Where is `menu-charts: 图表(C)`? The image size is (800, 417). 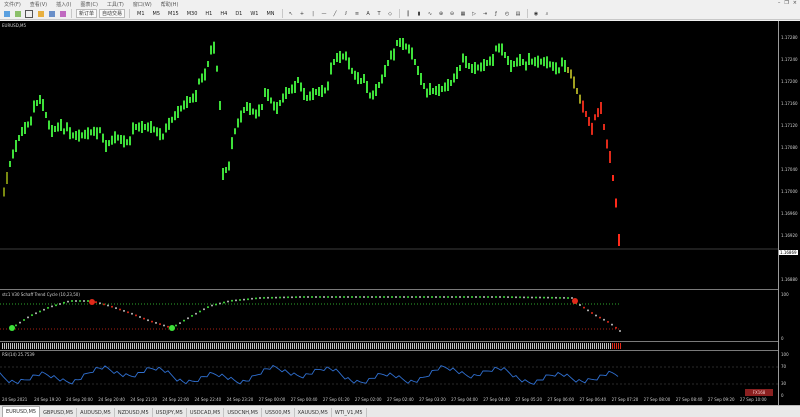
menu-charts: 图表(C) is located at coordinates (89, 4).